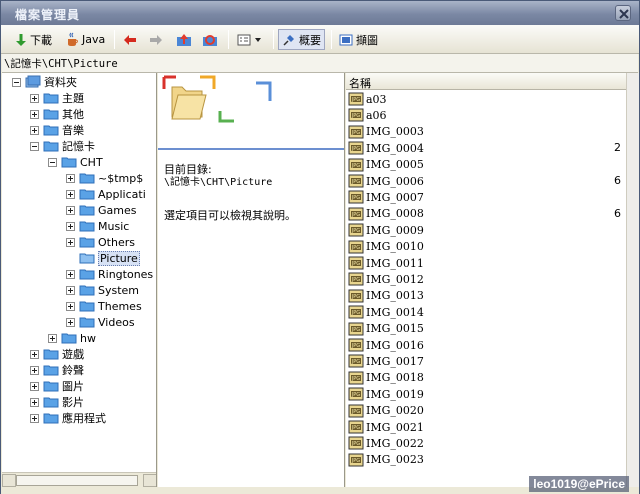 Image resolution: width=640 pixels, height=494 pixels. What do you see at coordinates (104, 306) in the screenshot?
I see `tree-item-themes-en: Themes` at bounding box center [104, 306].